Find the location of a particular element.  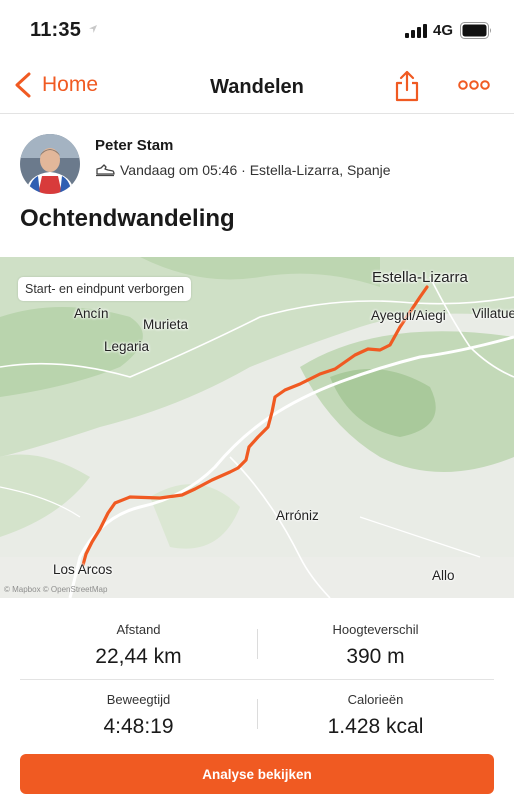

stat-elevation: Hoogteverschil 390 m is located at coordinates (375, 645).